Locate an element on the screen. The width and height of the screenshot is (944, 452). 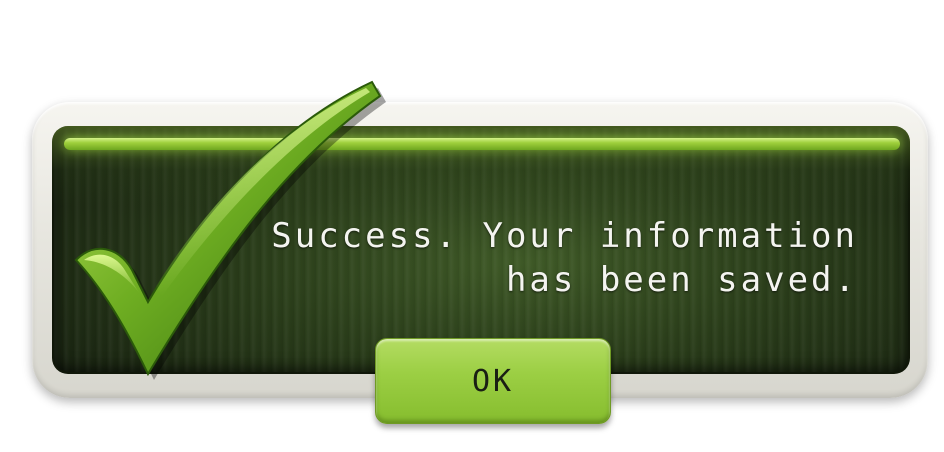
ok-button: OK is located at coordinates (493, 381).